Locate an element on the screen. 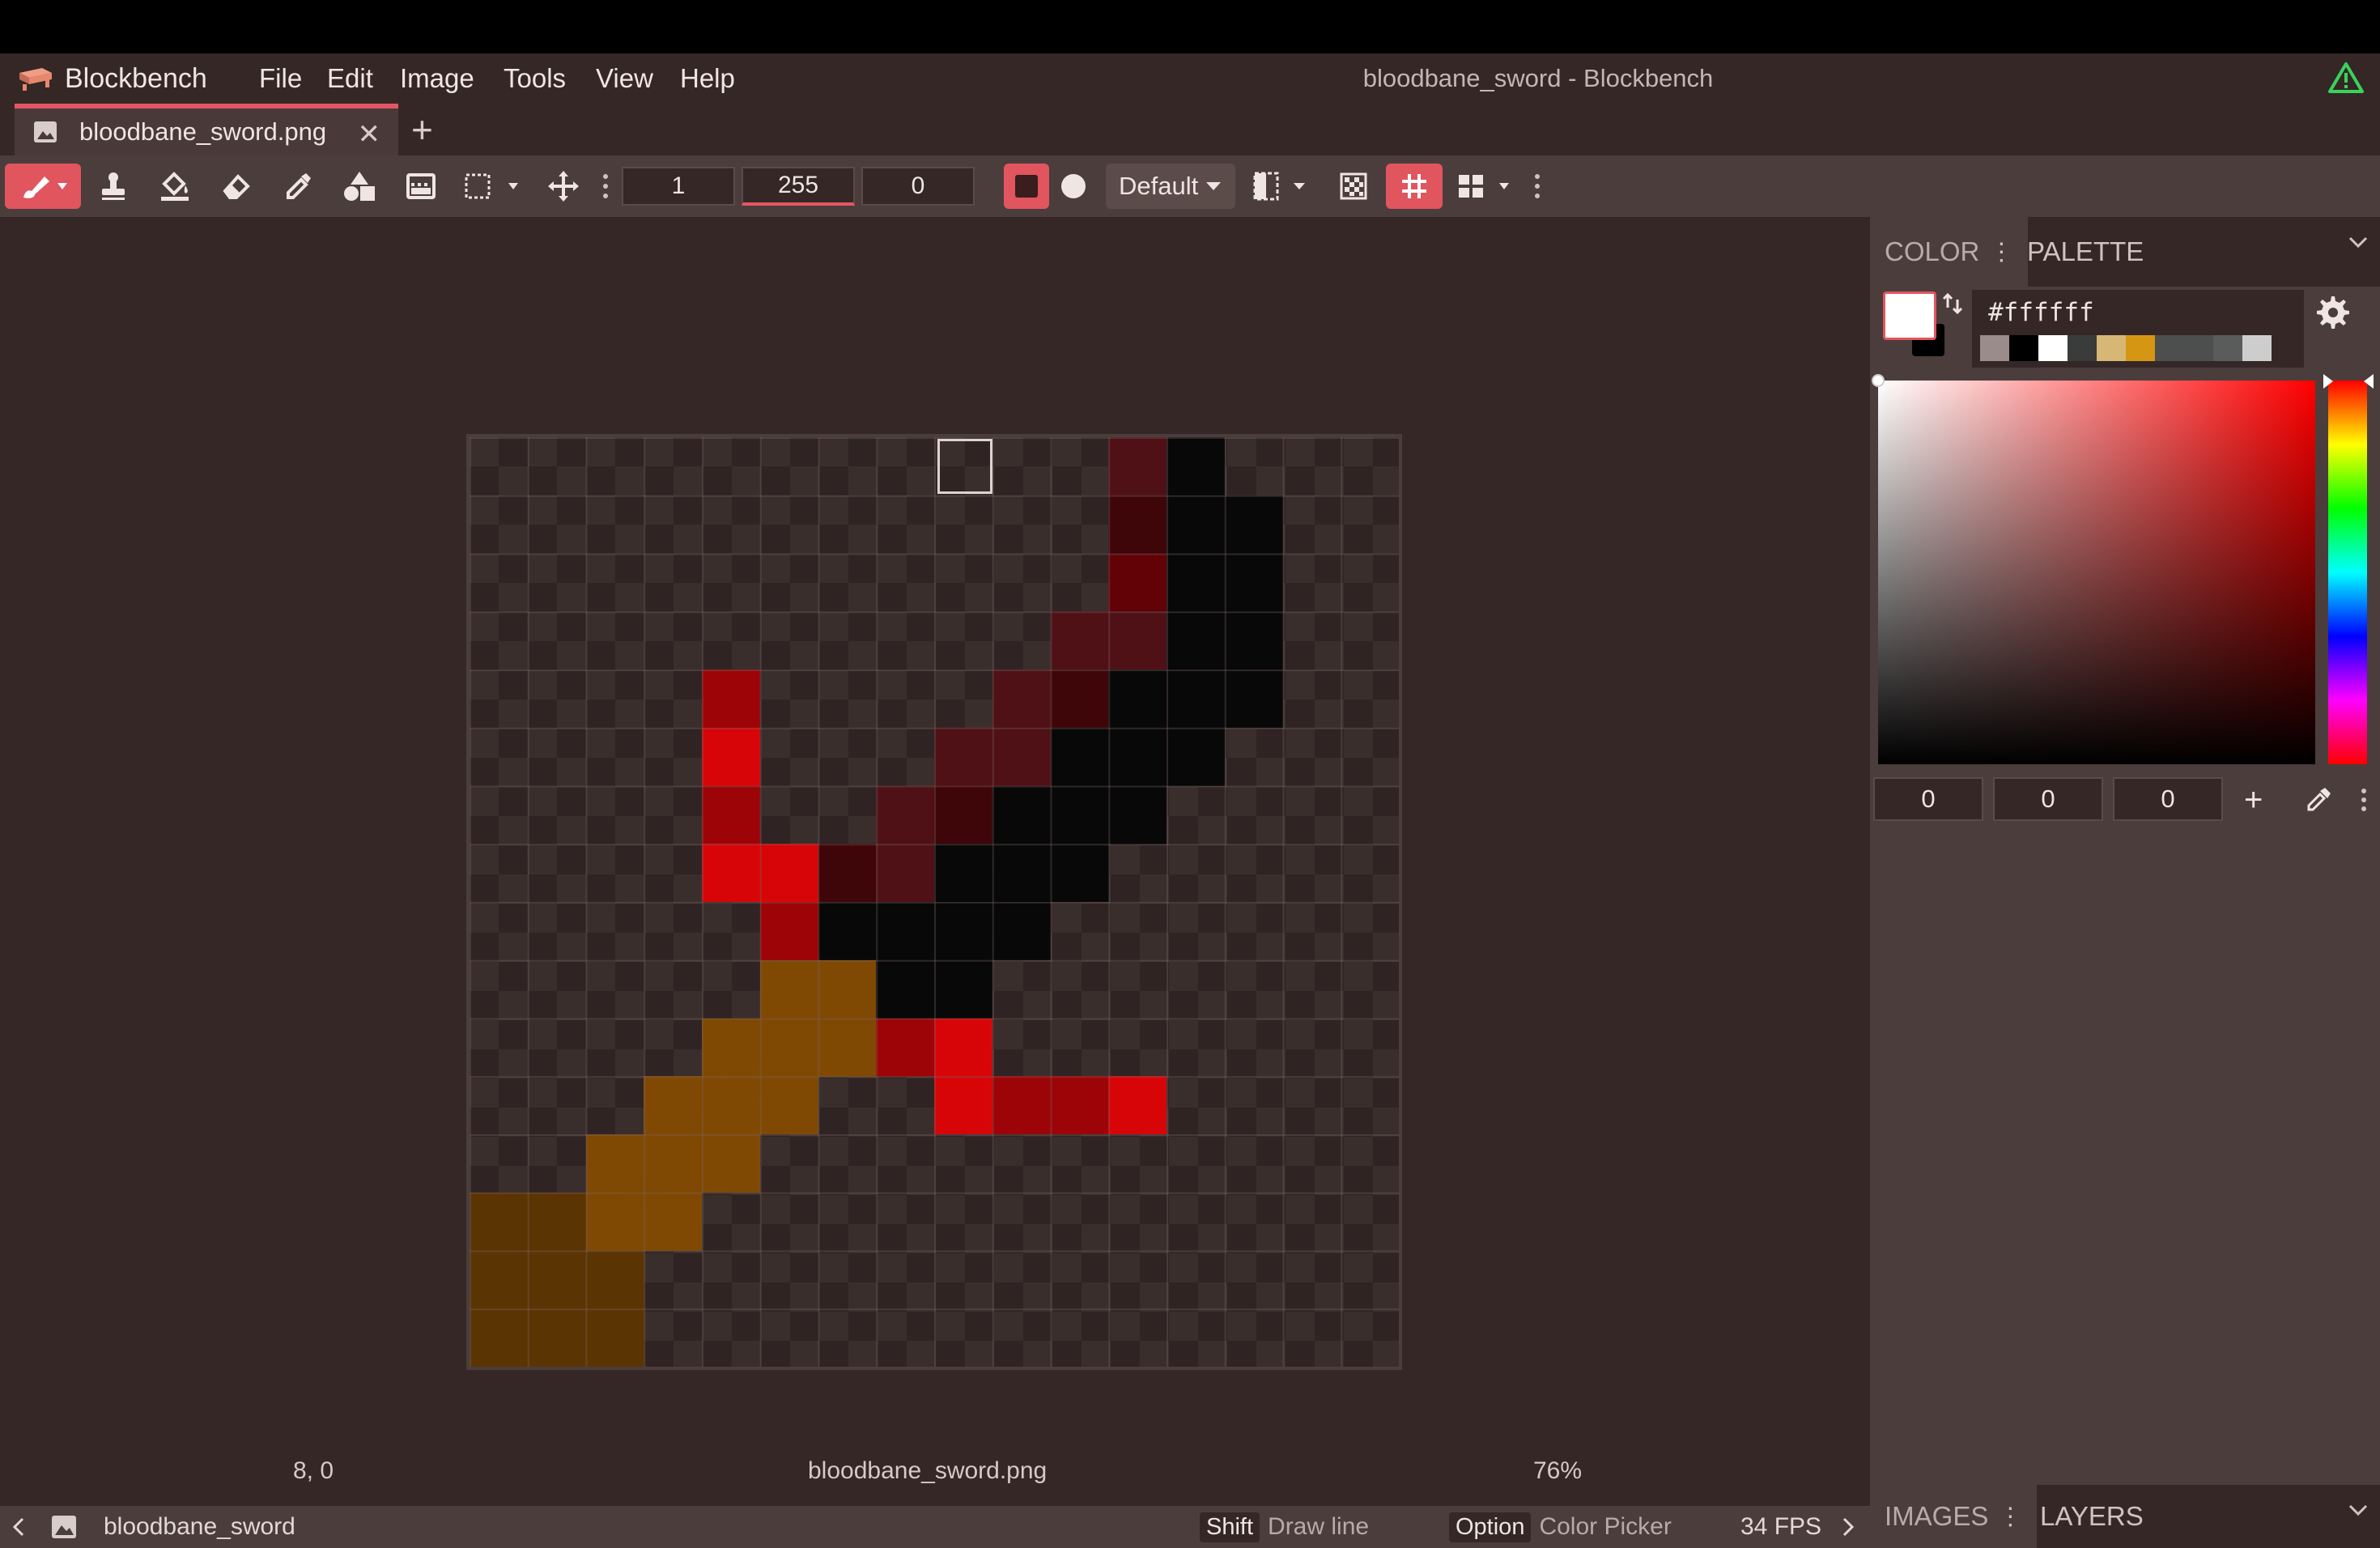  blue-value-field: 0 is located at coordinates (2168, 799).